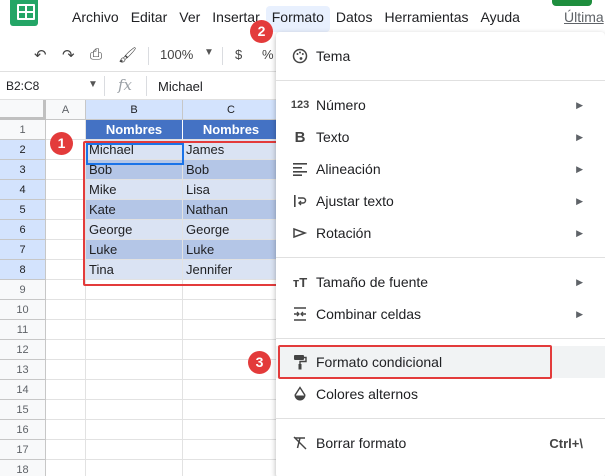 Image resolution: width=605 pixels, height=476 pixels. Describe the element at coordinates (134, 430) in the screenshot. I see `cell-b16` at that location.